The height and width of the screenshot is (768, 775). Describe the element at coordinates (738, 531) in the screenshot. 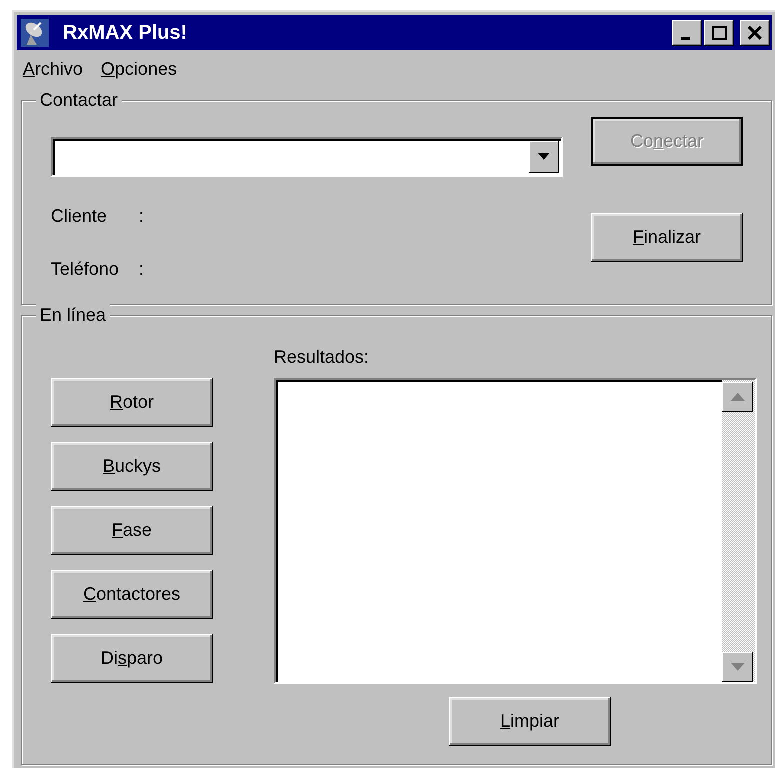

I see `scrollbar` at that location.